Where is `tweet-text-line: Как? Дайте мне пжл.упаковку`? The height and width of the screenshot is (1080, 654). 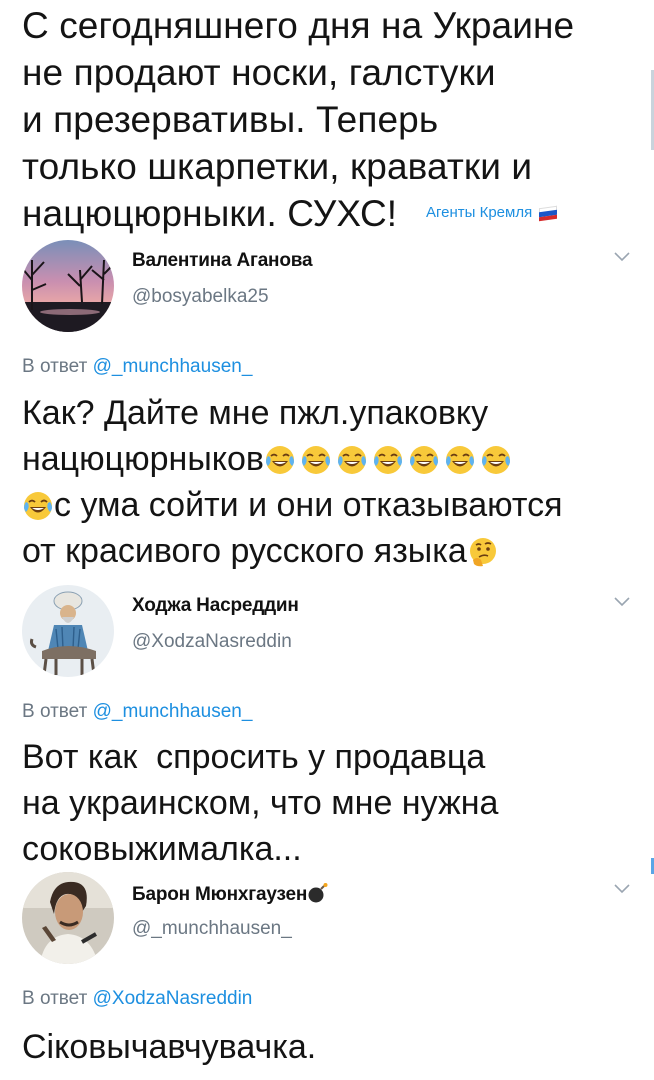
tweet-text-line: Как? Дайте мне пжл.упаковку is located at coordinates (255, 413).